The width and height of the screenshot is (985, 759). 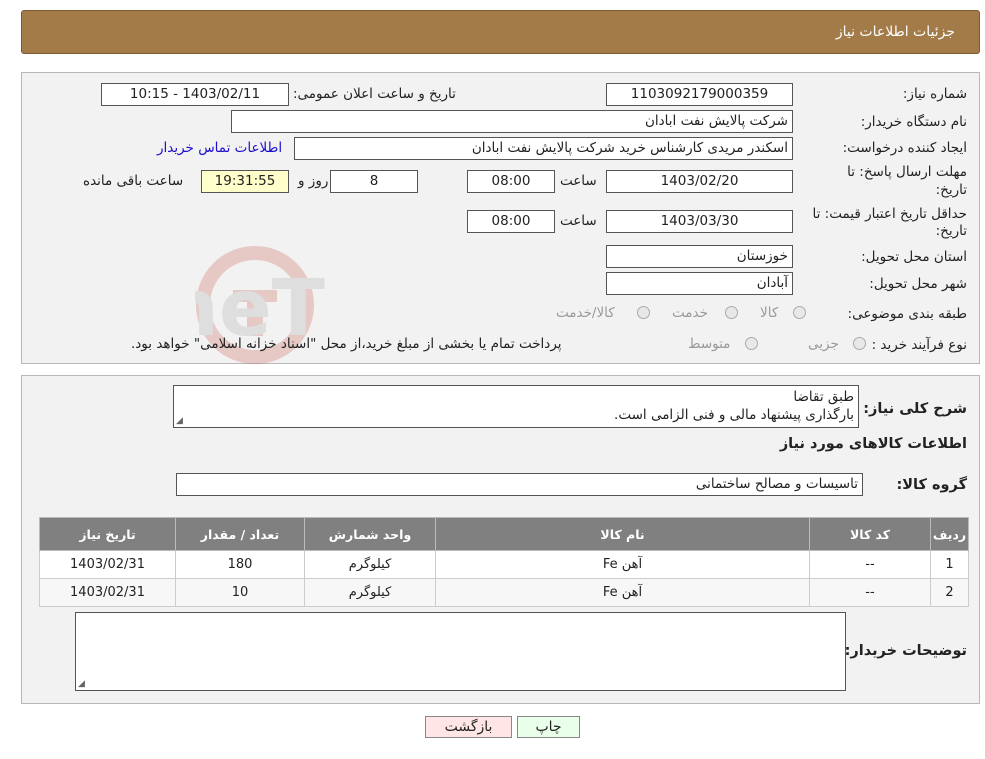 I want to click on need-number-label: شماره نیاز:, so click(x=934, y=94).